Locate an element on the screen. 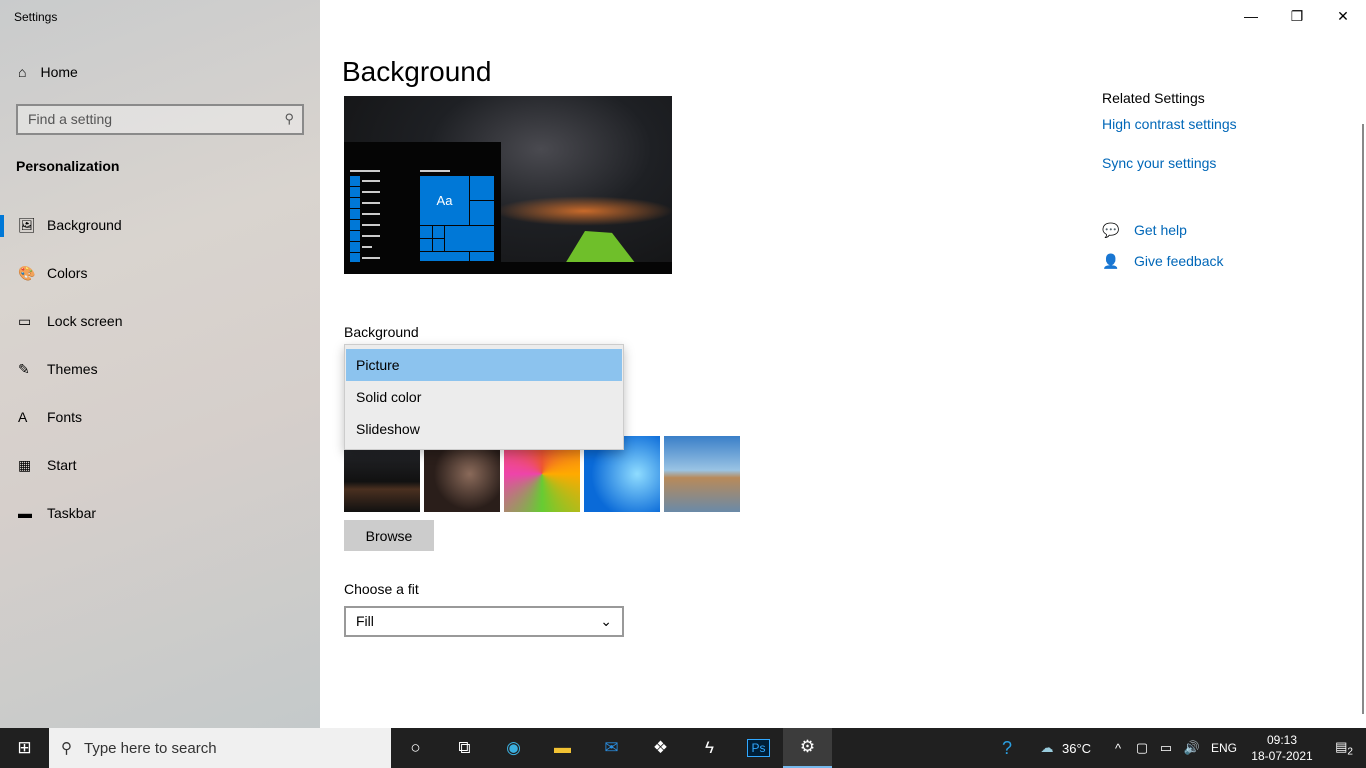 This screenshot has width=1366, height=768. sidebar-item-taskbar: ▬ Taskbar is located at coordinates (160, 513).